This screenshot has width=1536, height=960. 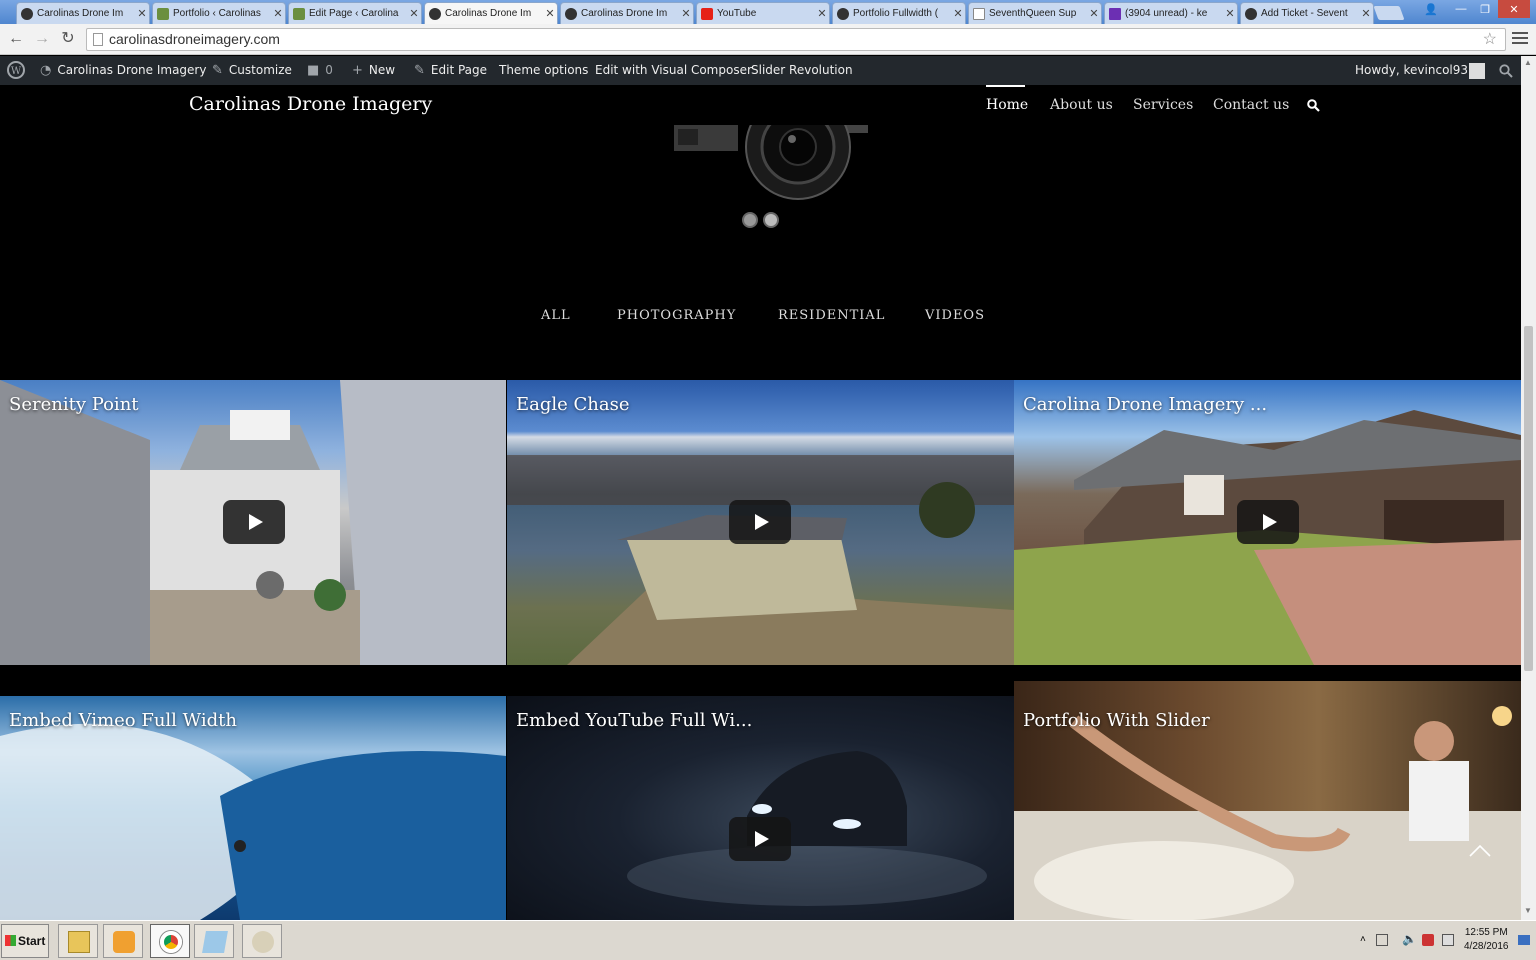 What do you see at coordinates (673, 70) in the screenshot?
I see `admin-visual-composer: Edit with Visual Composer` at bounding box center [673, 70].